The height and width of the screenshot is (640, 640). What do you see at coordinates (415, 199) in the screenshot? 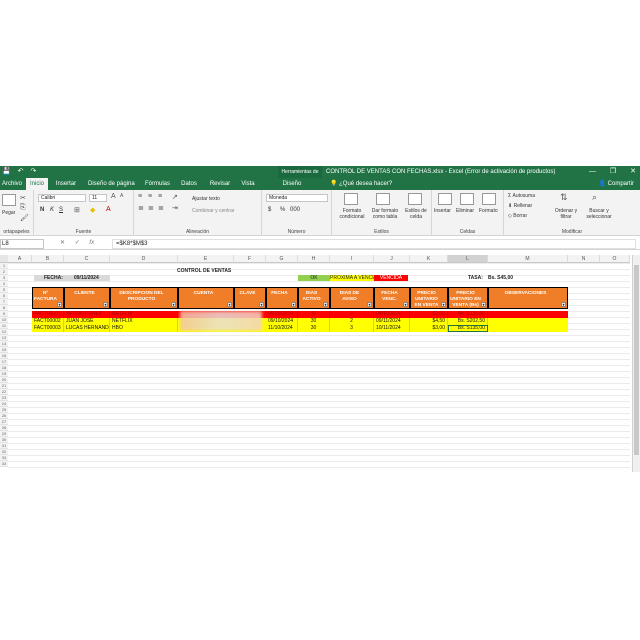
I see `cell-styles-icon` at bounding box center [415, 199].